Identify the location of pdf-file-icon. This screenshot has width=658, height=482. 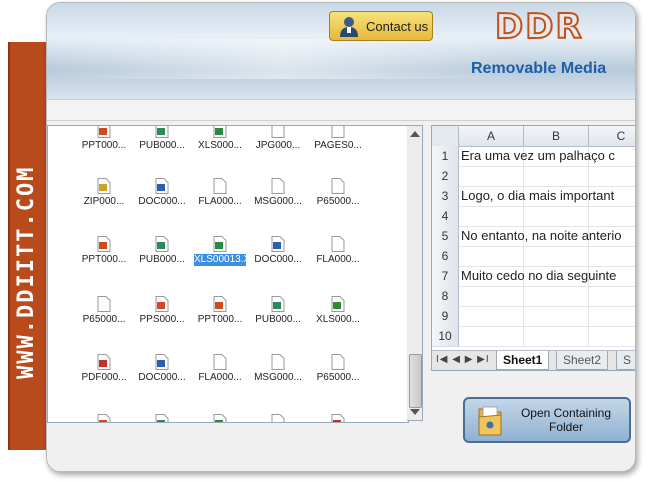
(104, 362).